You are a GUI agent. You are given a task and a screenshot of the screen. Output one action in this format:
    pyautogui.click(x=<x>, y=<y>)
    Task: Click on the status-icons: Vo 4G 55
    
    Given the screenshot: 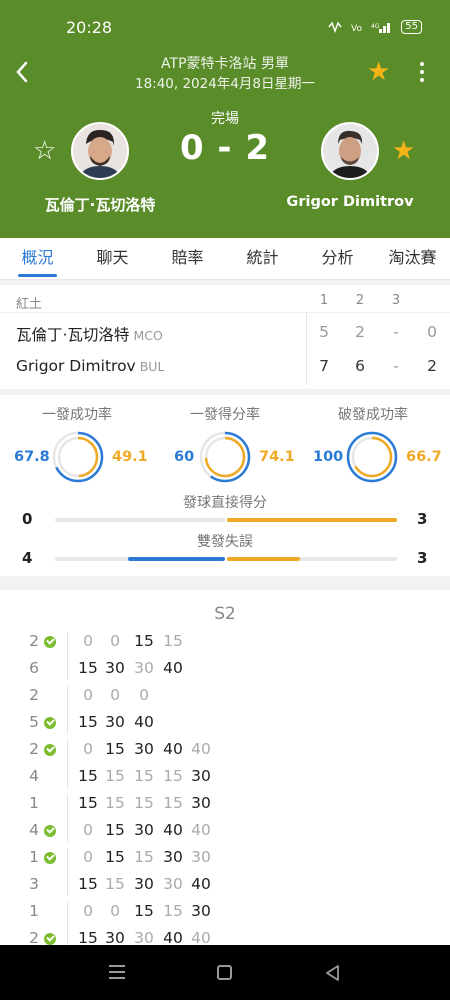 What is the action you would take?
    pyautogui.click(x=374, y=27)
    